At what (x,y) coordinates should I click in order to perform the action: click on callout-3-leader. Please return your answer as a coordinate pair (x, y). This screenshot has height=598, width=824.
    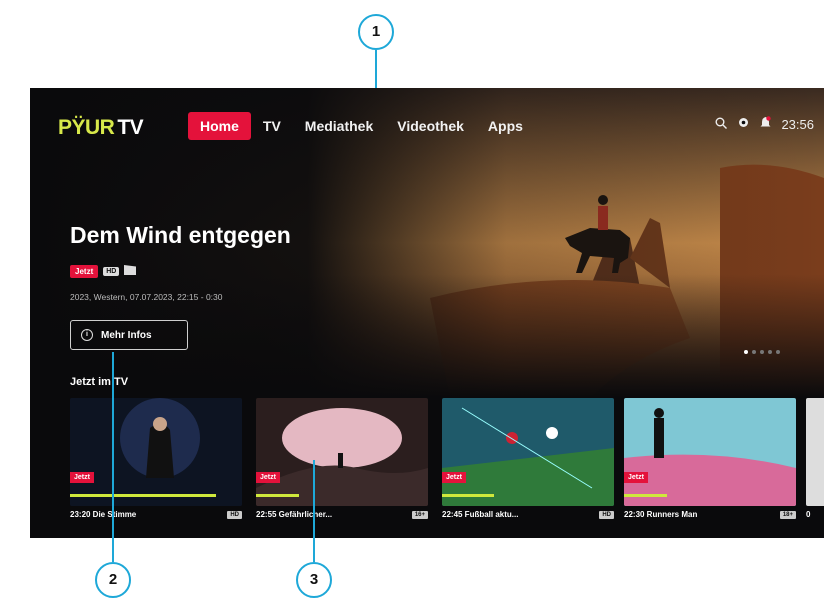
    Looking at the image, I should click on (314, 511).